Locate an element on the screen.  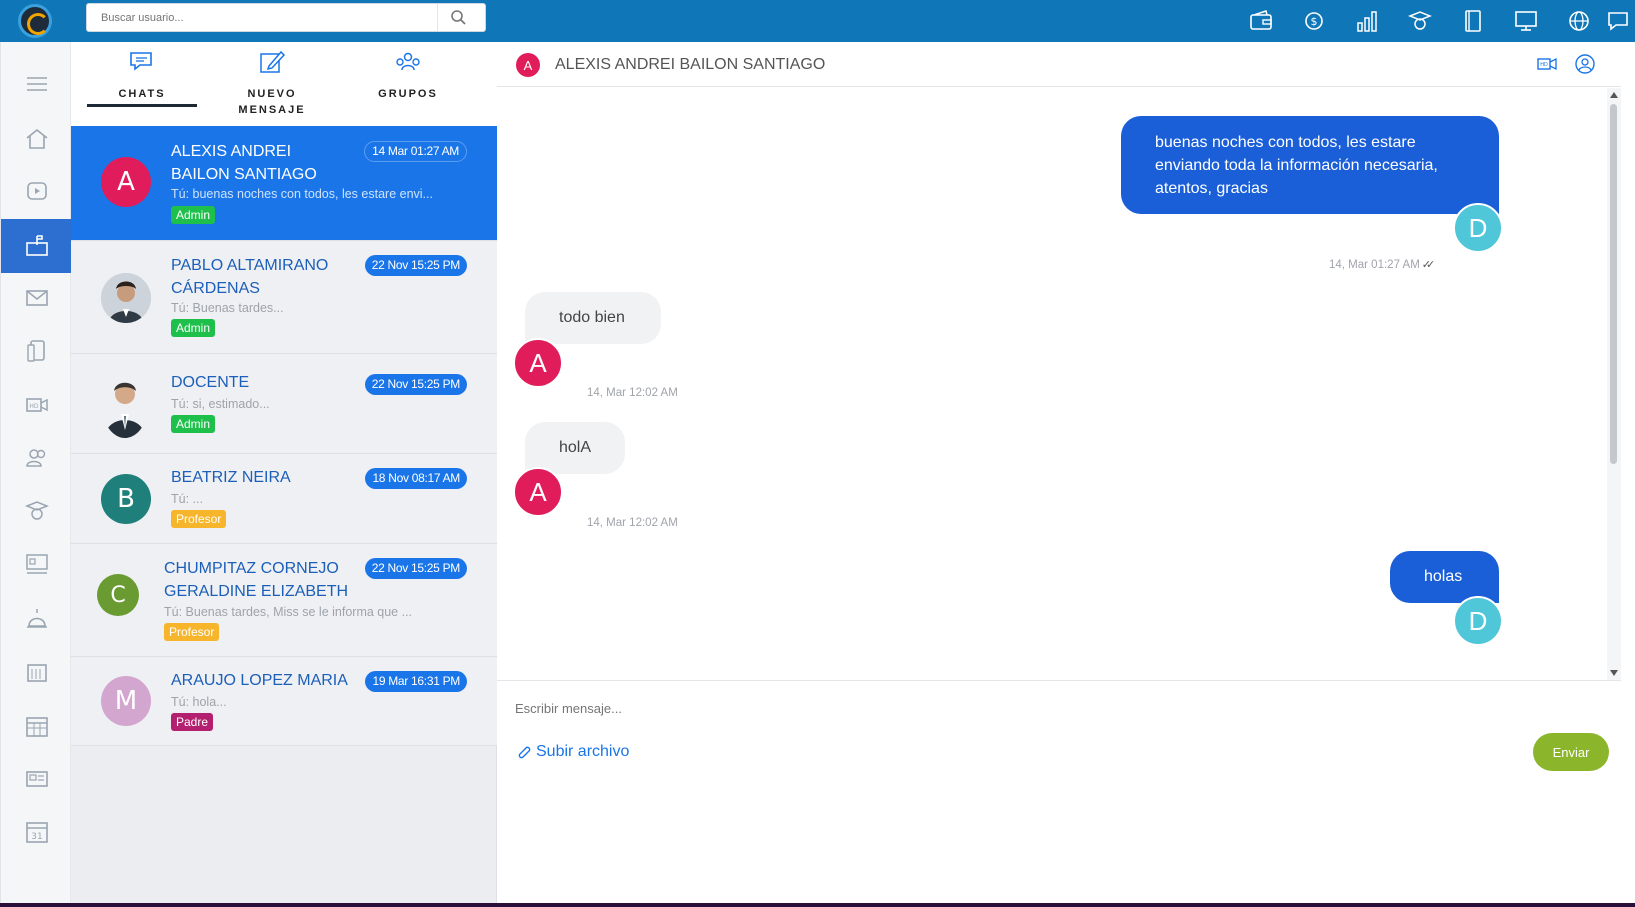
role-badge: Padre is located at coordinates (192, 722).